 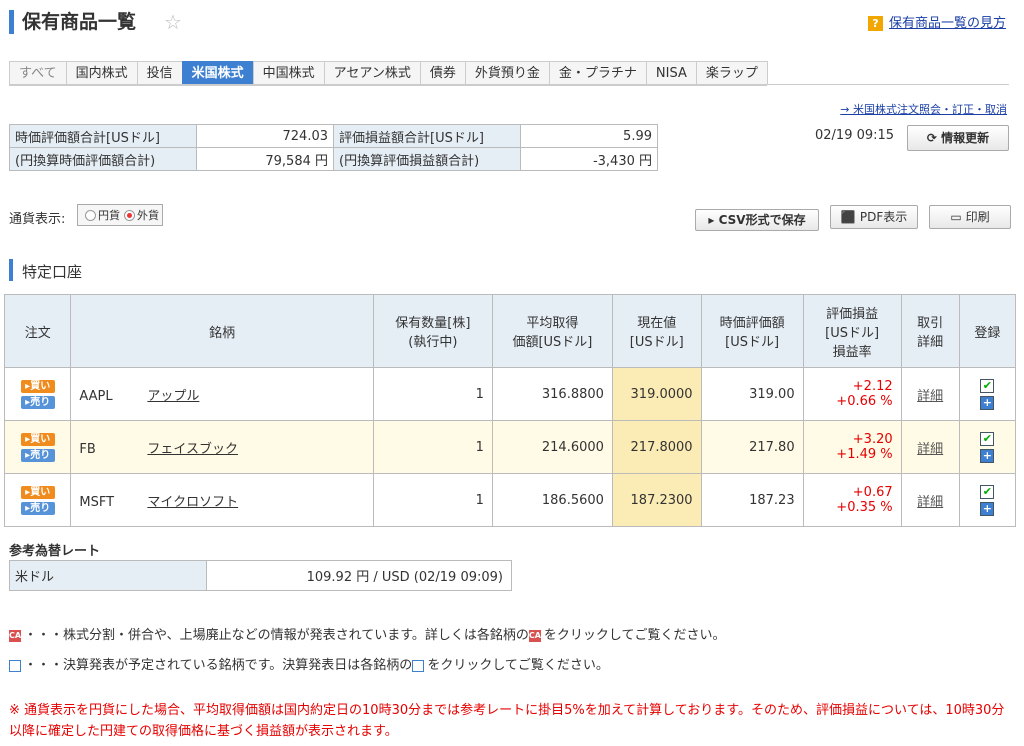 What do you see at coordinates (874, 217) in the screenshot?
I see `pdf-button: ⬛ PDF表示` at bounding box center [874, 217].